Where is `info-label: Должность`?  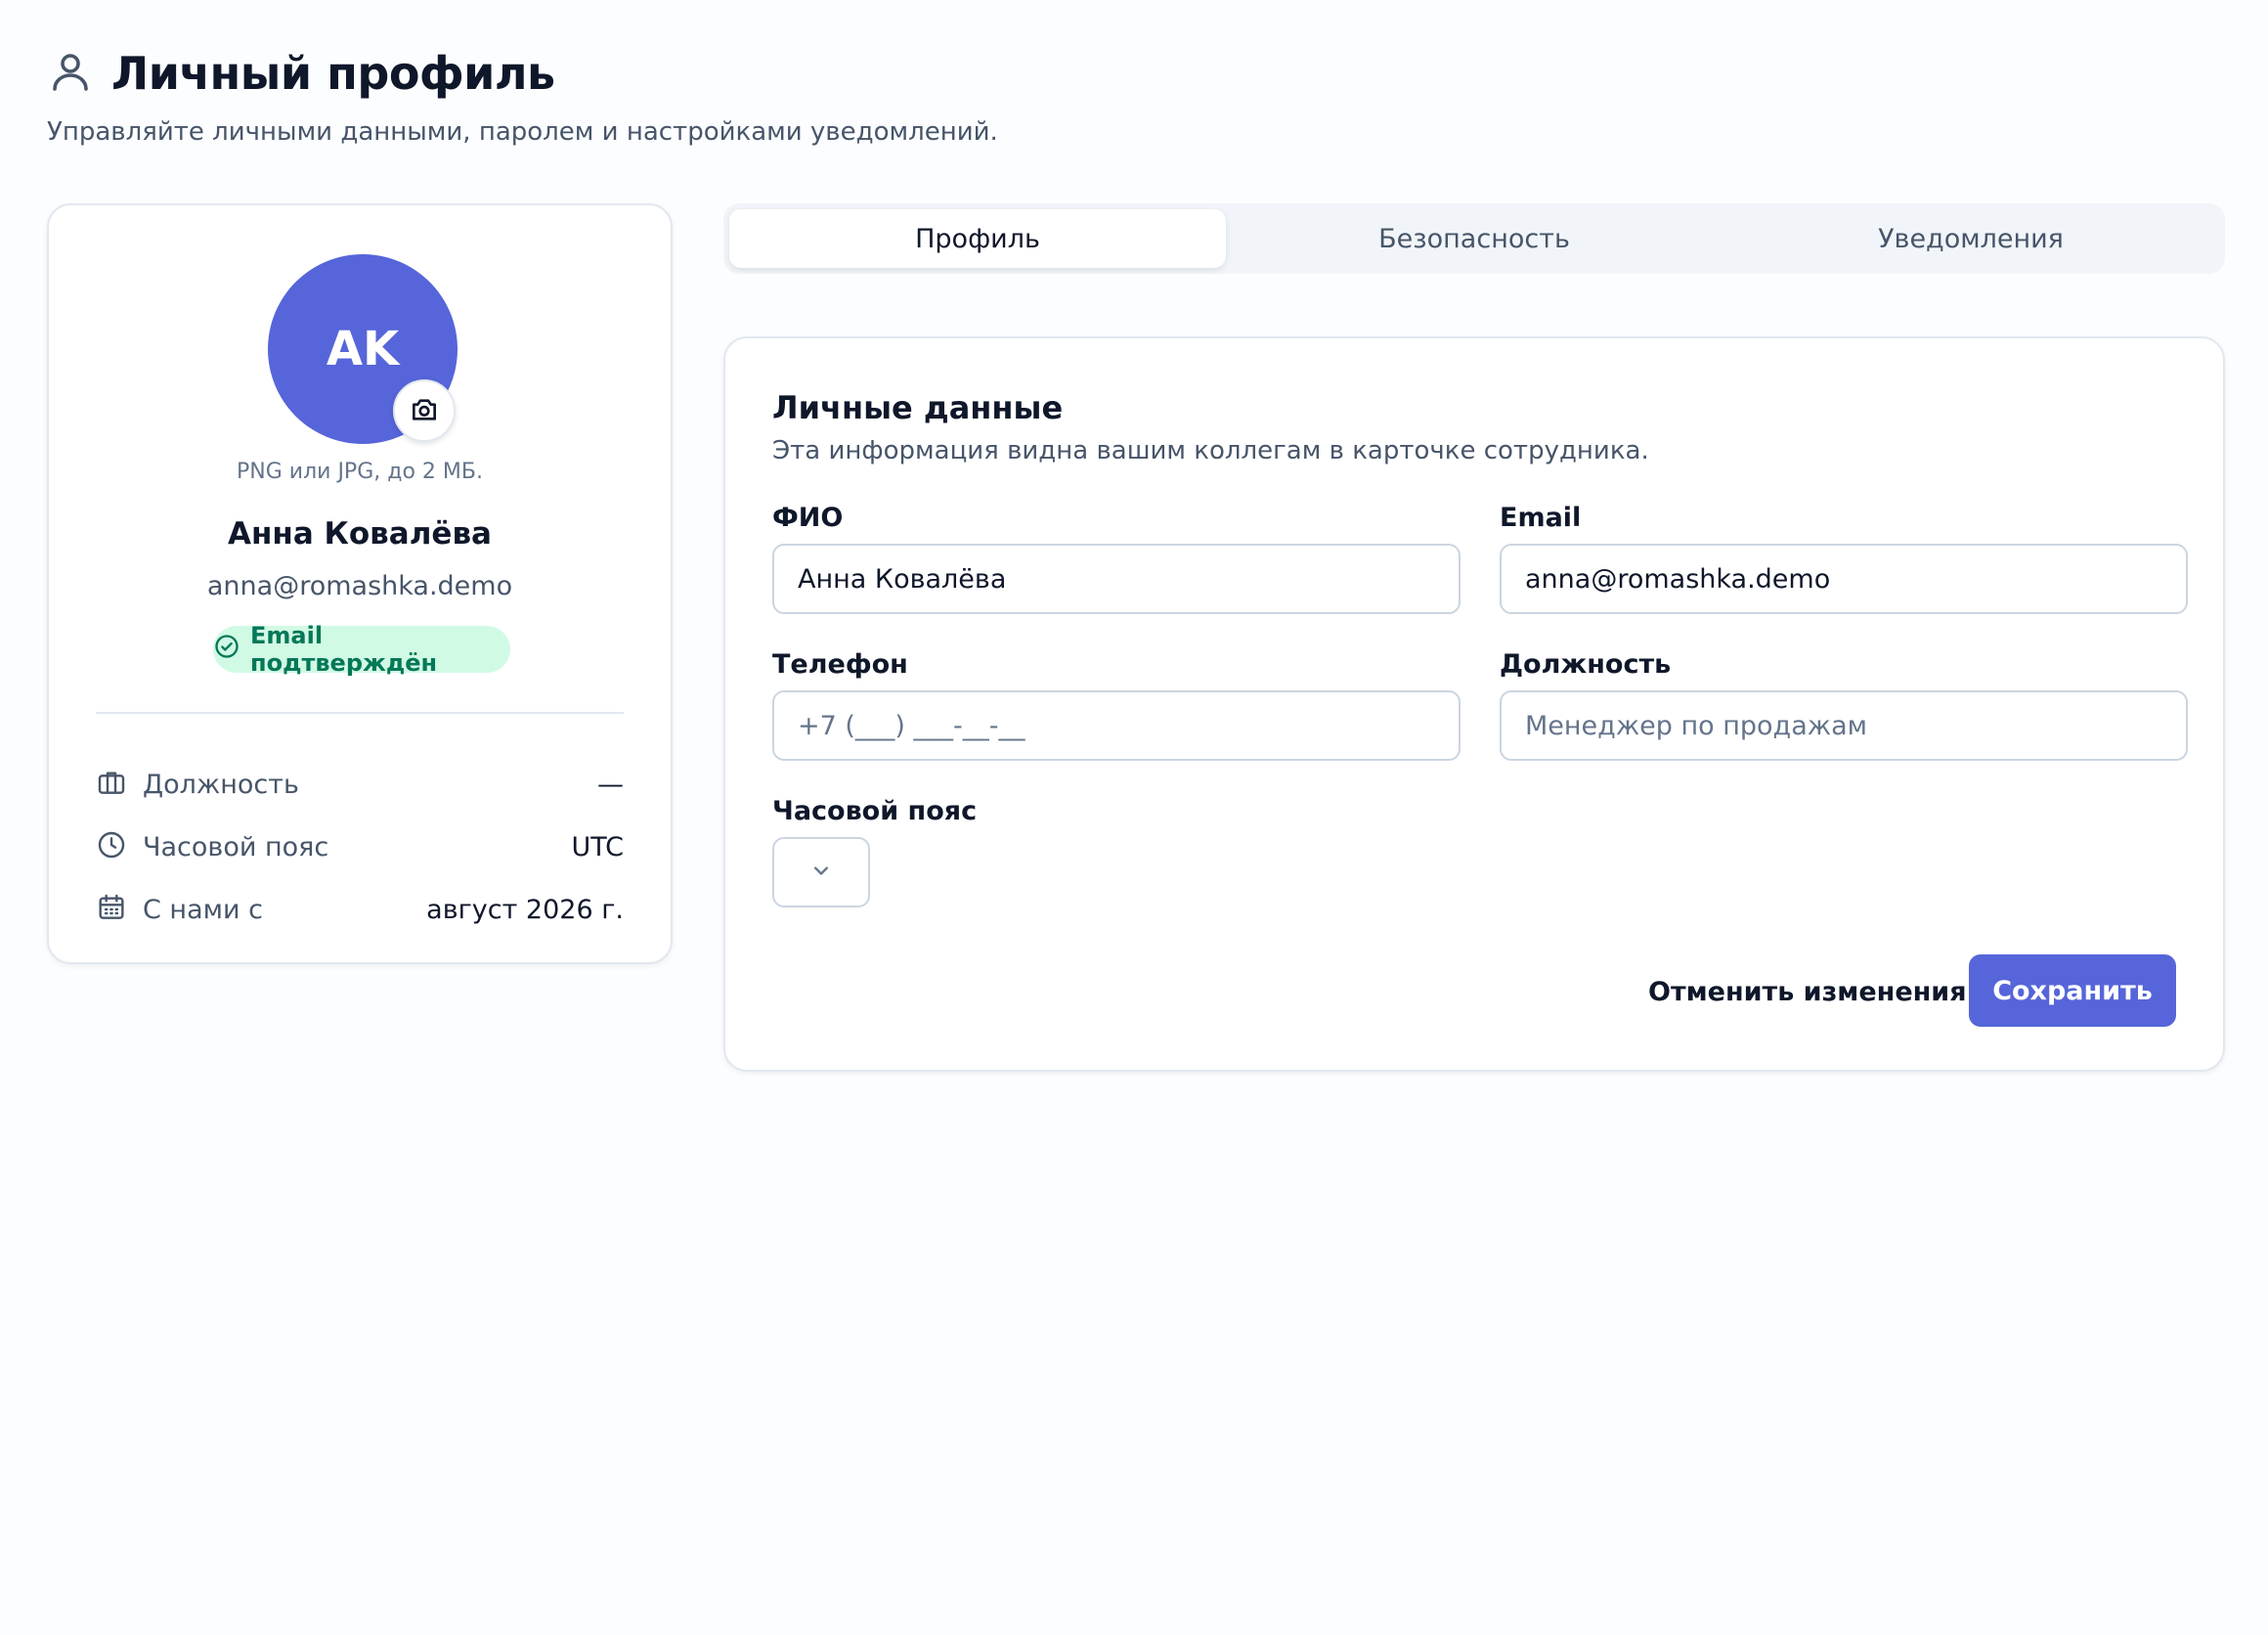 info-label: Должность is located at coordinates (221, 784).